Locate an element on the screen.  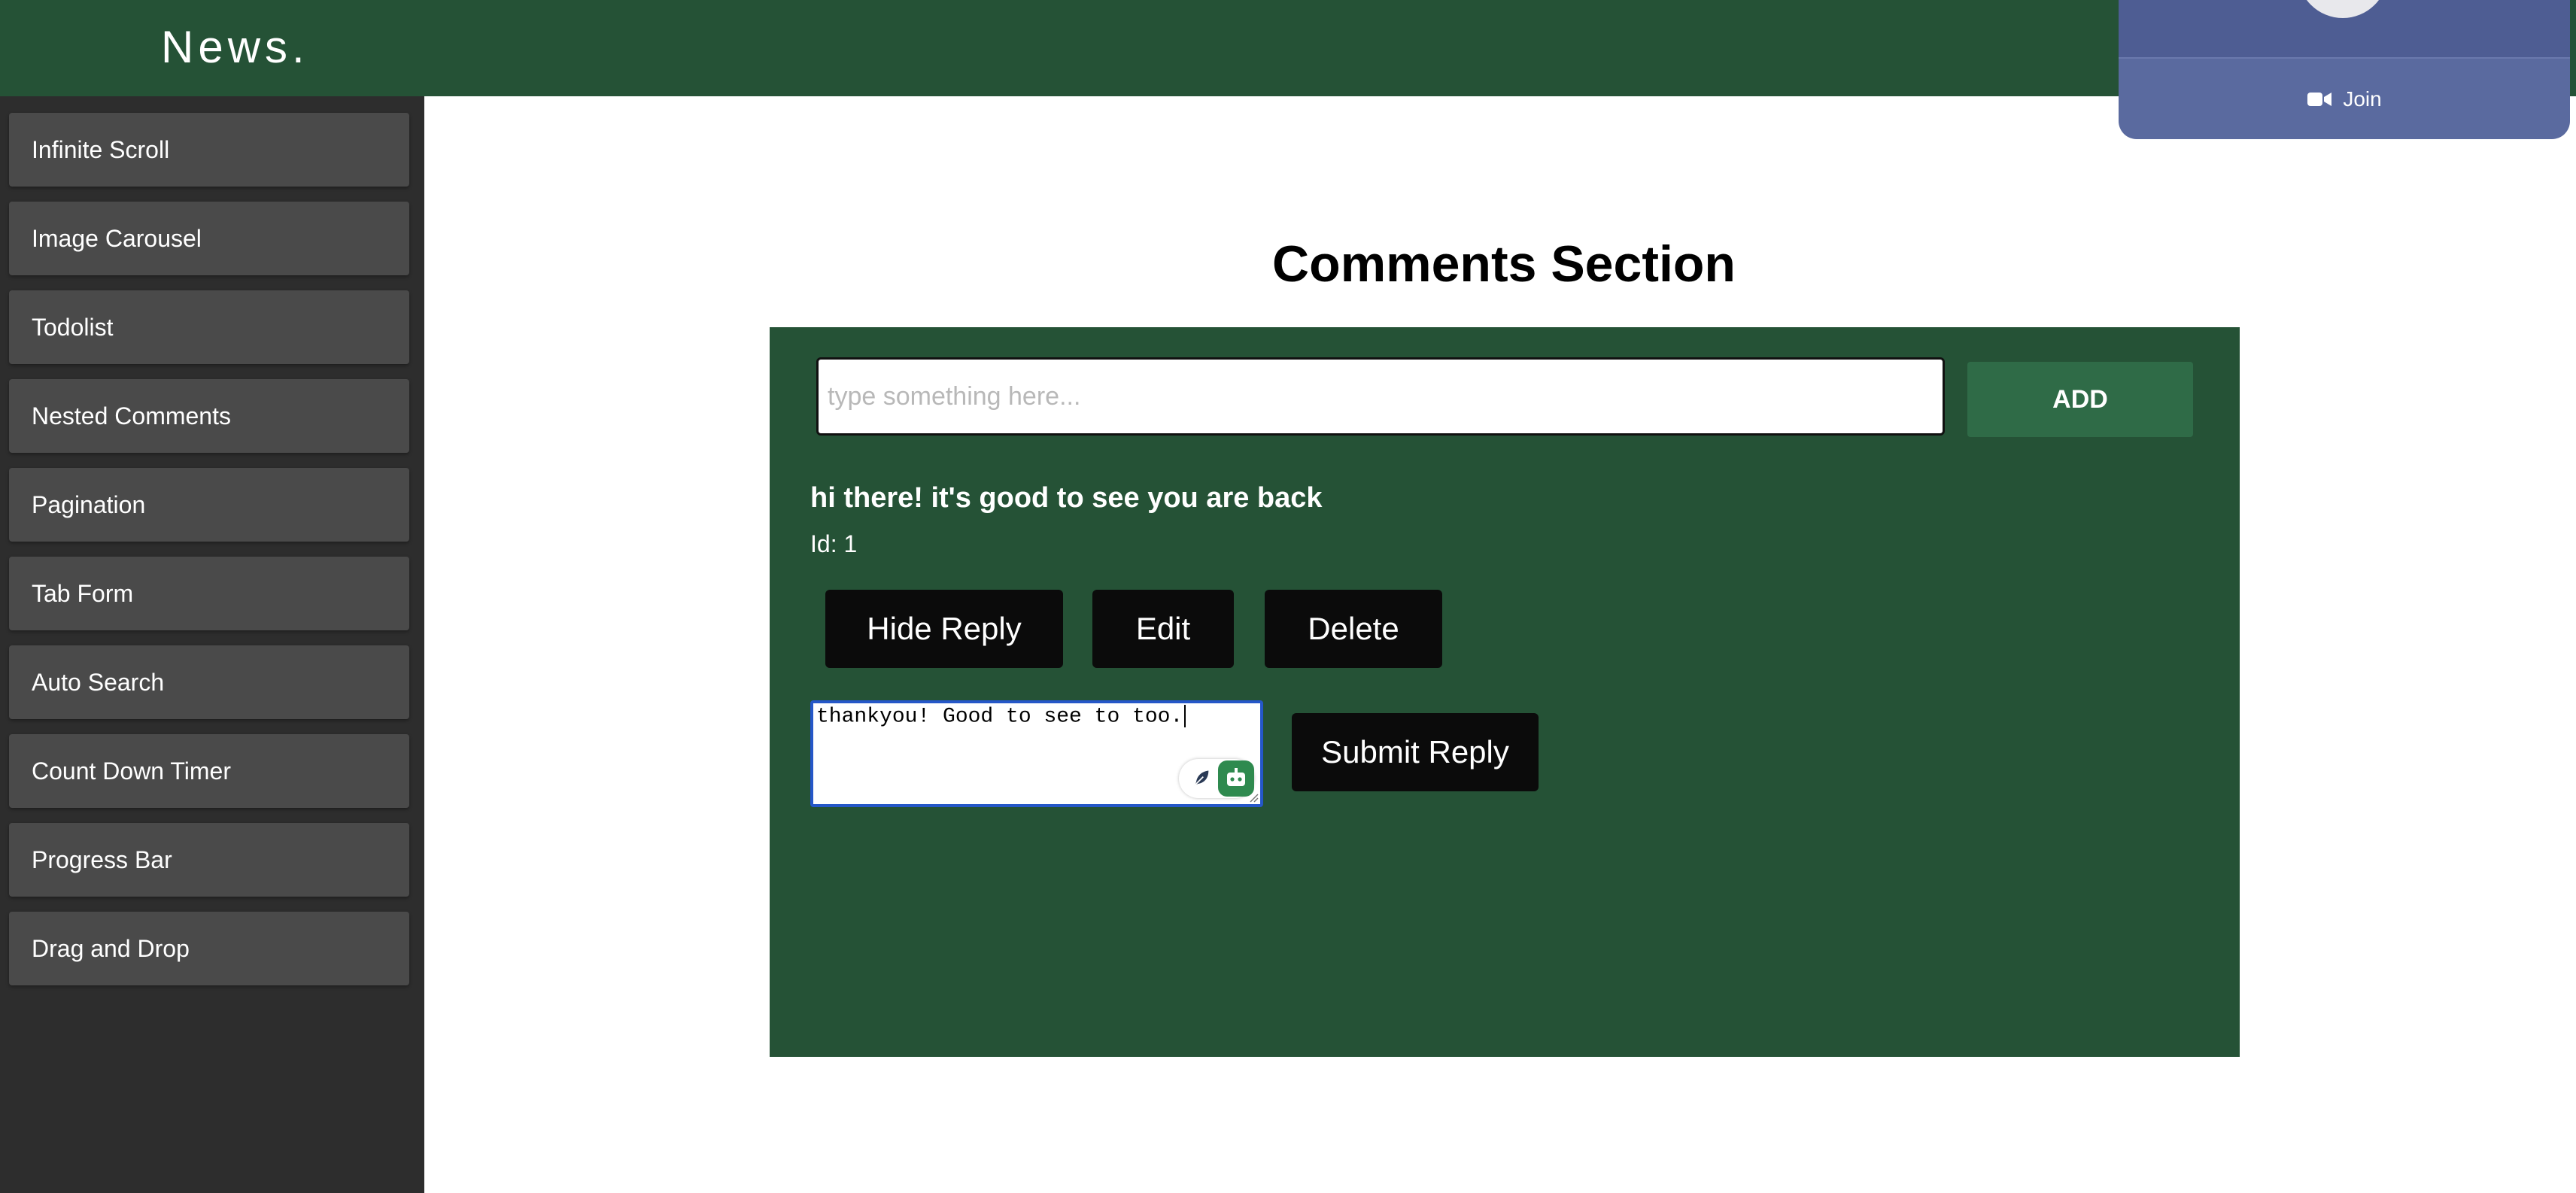
sidebar-item-tab-form: Tab Form is located at coordinates (209, 594).